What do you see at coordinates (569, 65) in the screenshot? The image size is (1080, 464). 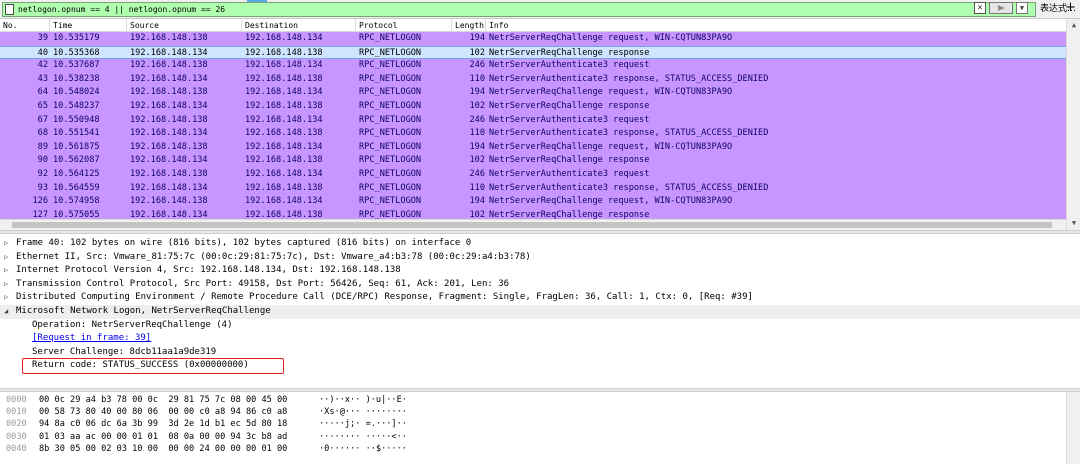 I see `packet-cell-info: NetrServerAuthenticate3 request` at bounding box center [569, 65].